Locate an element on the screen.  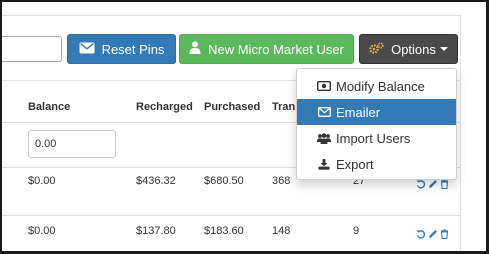
row2-actions is located at coordinates (432, 235).